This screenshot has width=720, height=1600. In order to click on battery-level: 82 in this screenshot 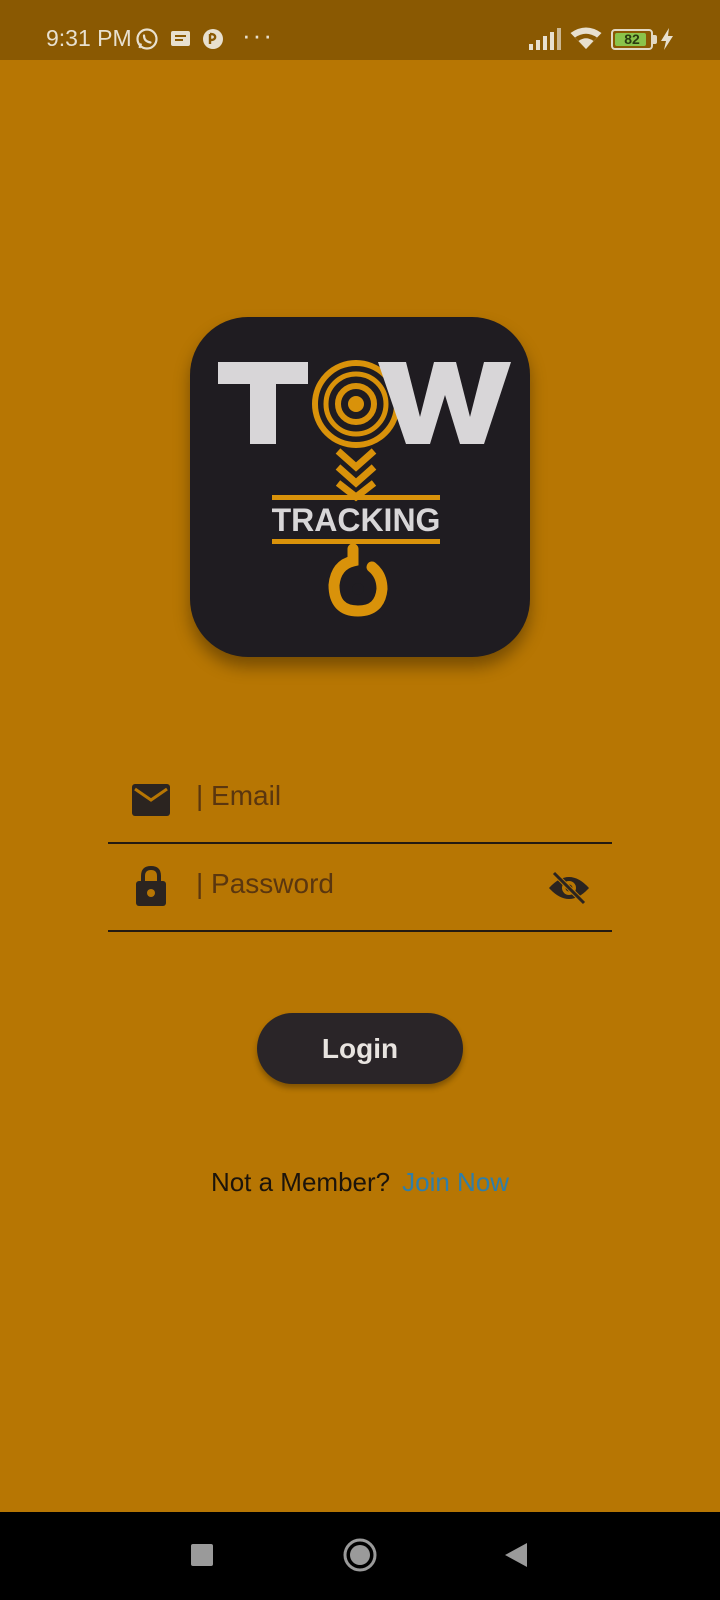, I will do `click(632, 39)`.